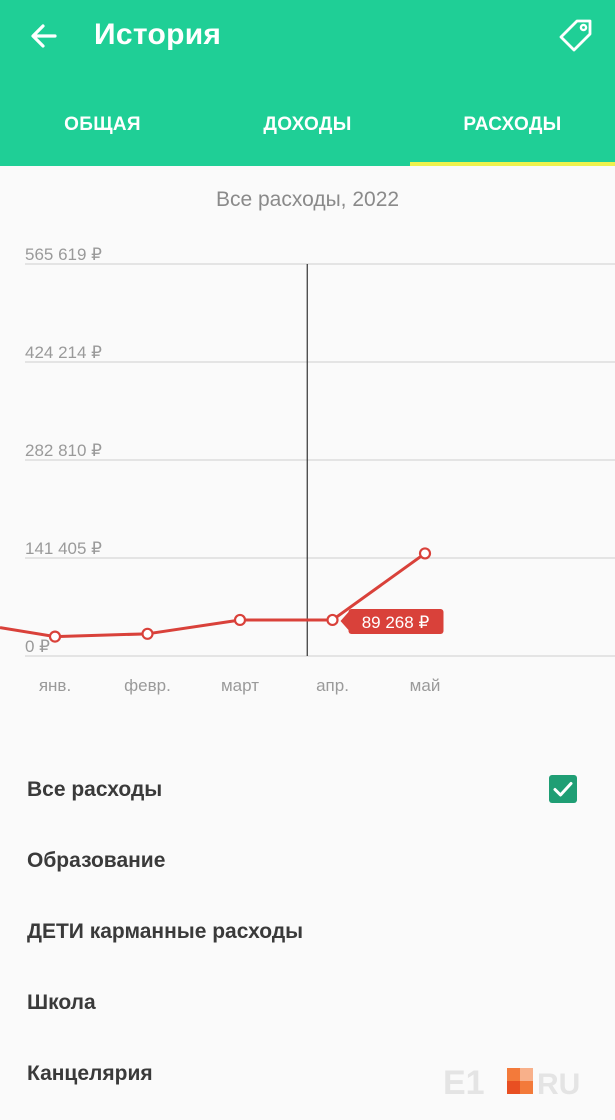 This screenshot has width=615, height=1120. I want to click on x-tick-label: май, so click(425, 685).